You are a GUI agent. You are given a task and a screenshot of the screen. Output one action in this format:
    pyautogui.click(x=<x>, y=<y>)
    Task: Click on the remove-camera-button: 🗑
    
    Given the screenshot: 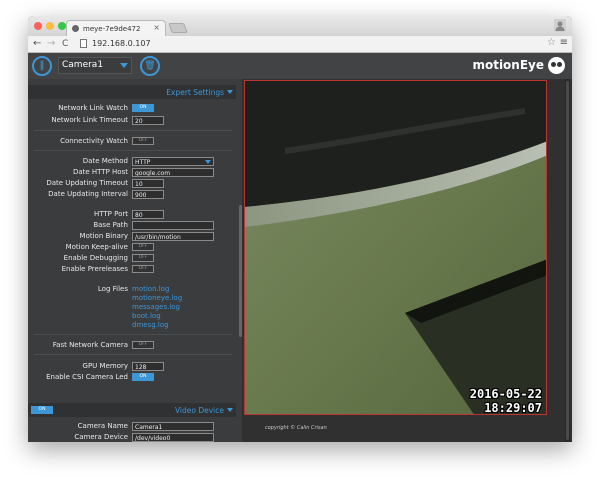 What is the action you would take?
    pyautogui.click(x=150, y=66)
    